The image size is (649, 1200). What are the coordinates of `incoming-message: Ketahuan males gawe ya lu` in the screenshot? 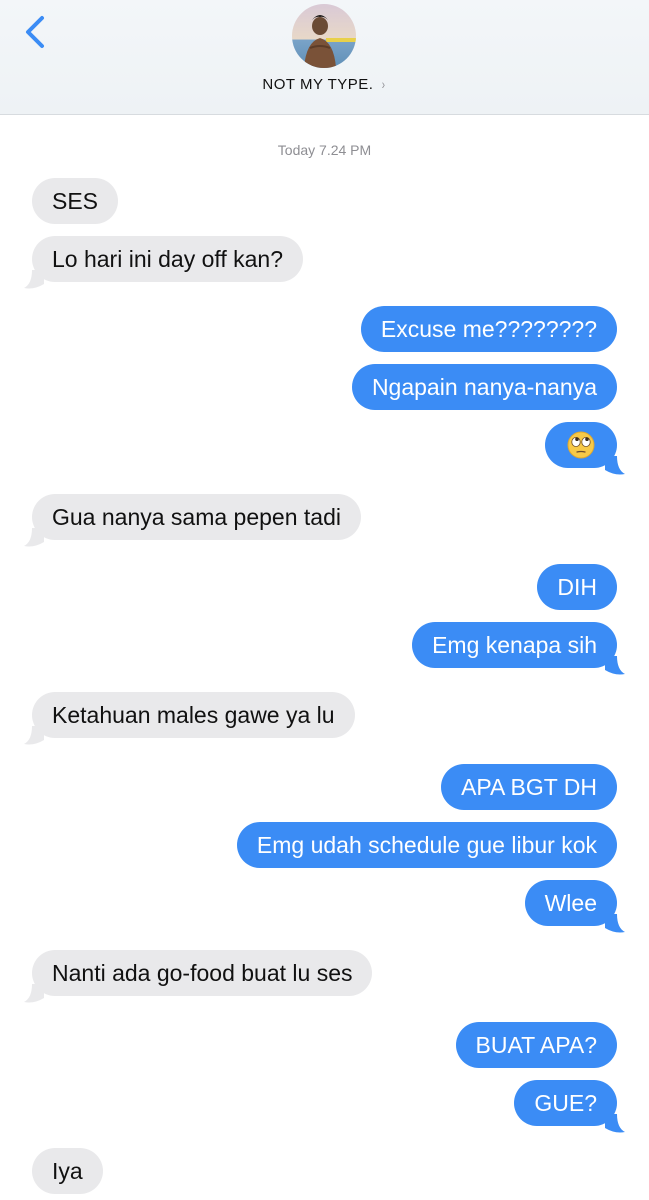 It's located at (193, 715).